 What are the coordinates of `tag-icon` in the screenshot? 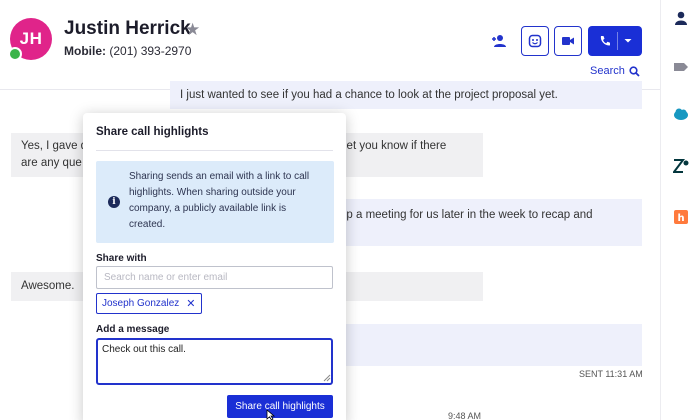 It's located at (681, 67).